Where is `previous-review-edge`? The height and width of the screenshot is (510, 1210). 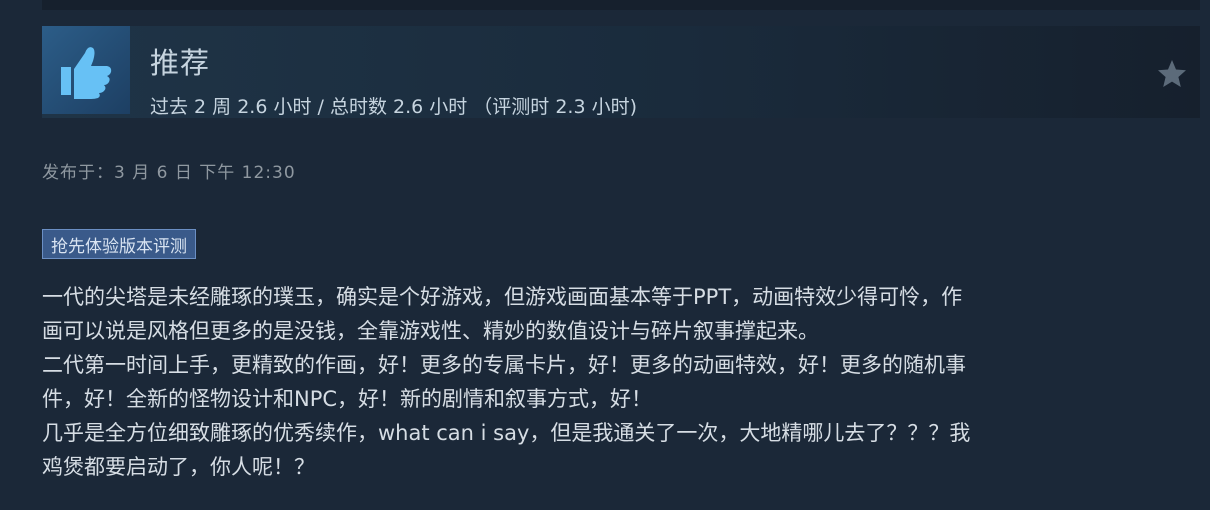
previous-review-edge is located at coordinates (621, 5).